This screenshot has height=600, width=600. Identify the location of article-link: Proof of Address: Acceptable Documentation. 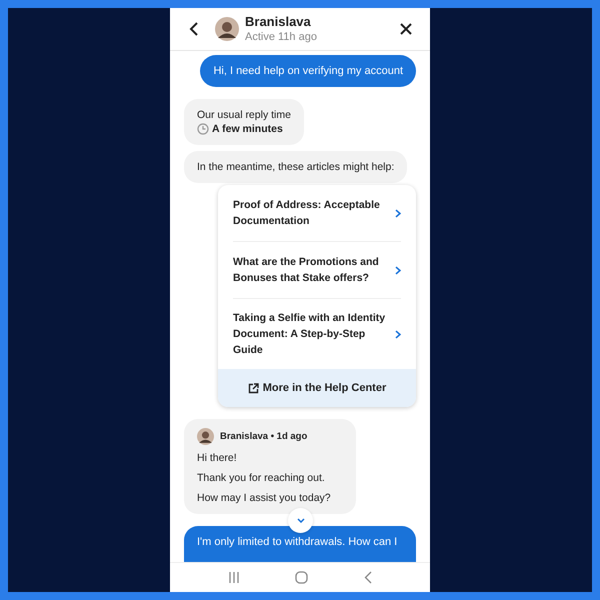
(317, 213).